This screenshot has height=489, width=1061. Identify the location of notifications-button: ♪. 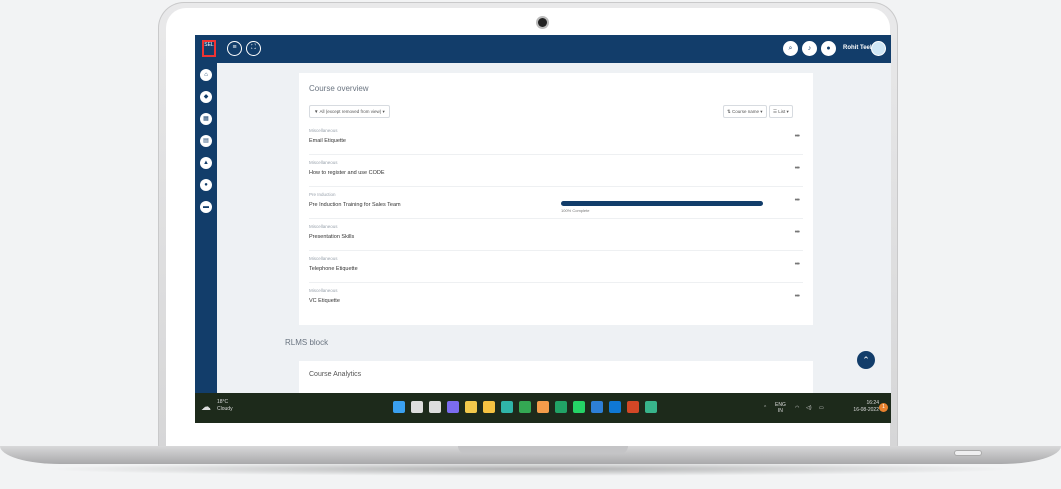
(809, 48).